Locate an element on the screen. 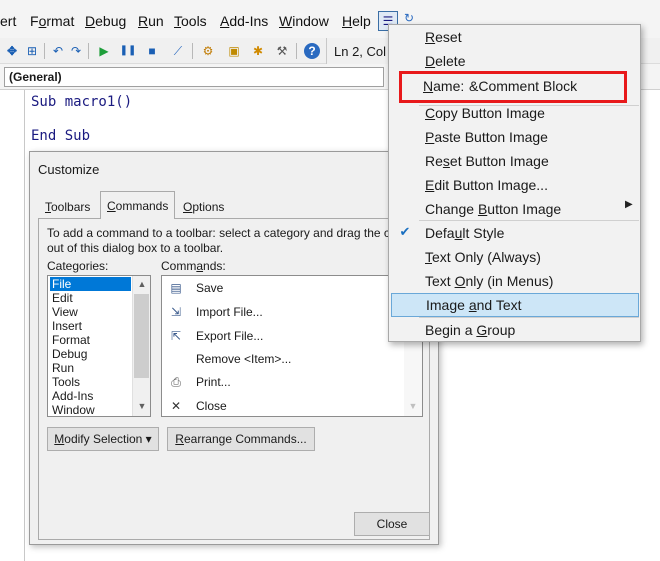  dialog-title: Customize is located at coordinates (69, 169).